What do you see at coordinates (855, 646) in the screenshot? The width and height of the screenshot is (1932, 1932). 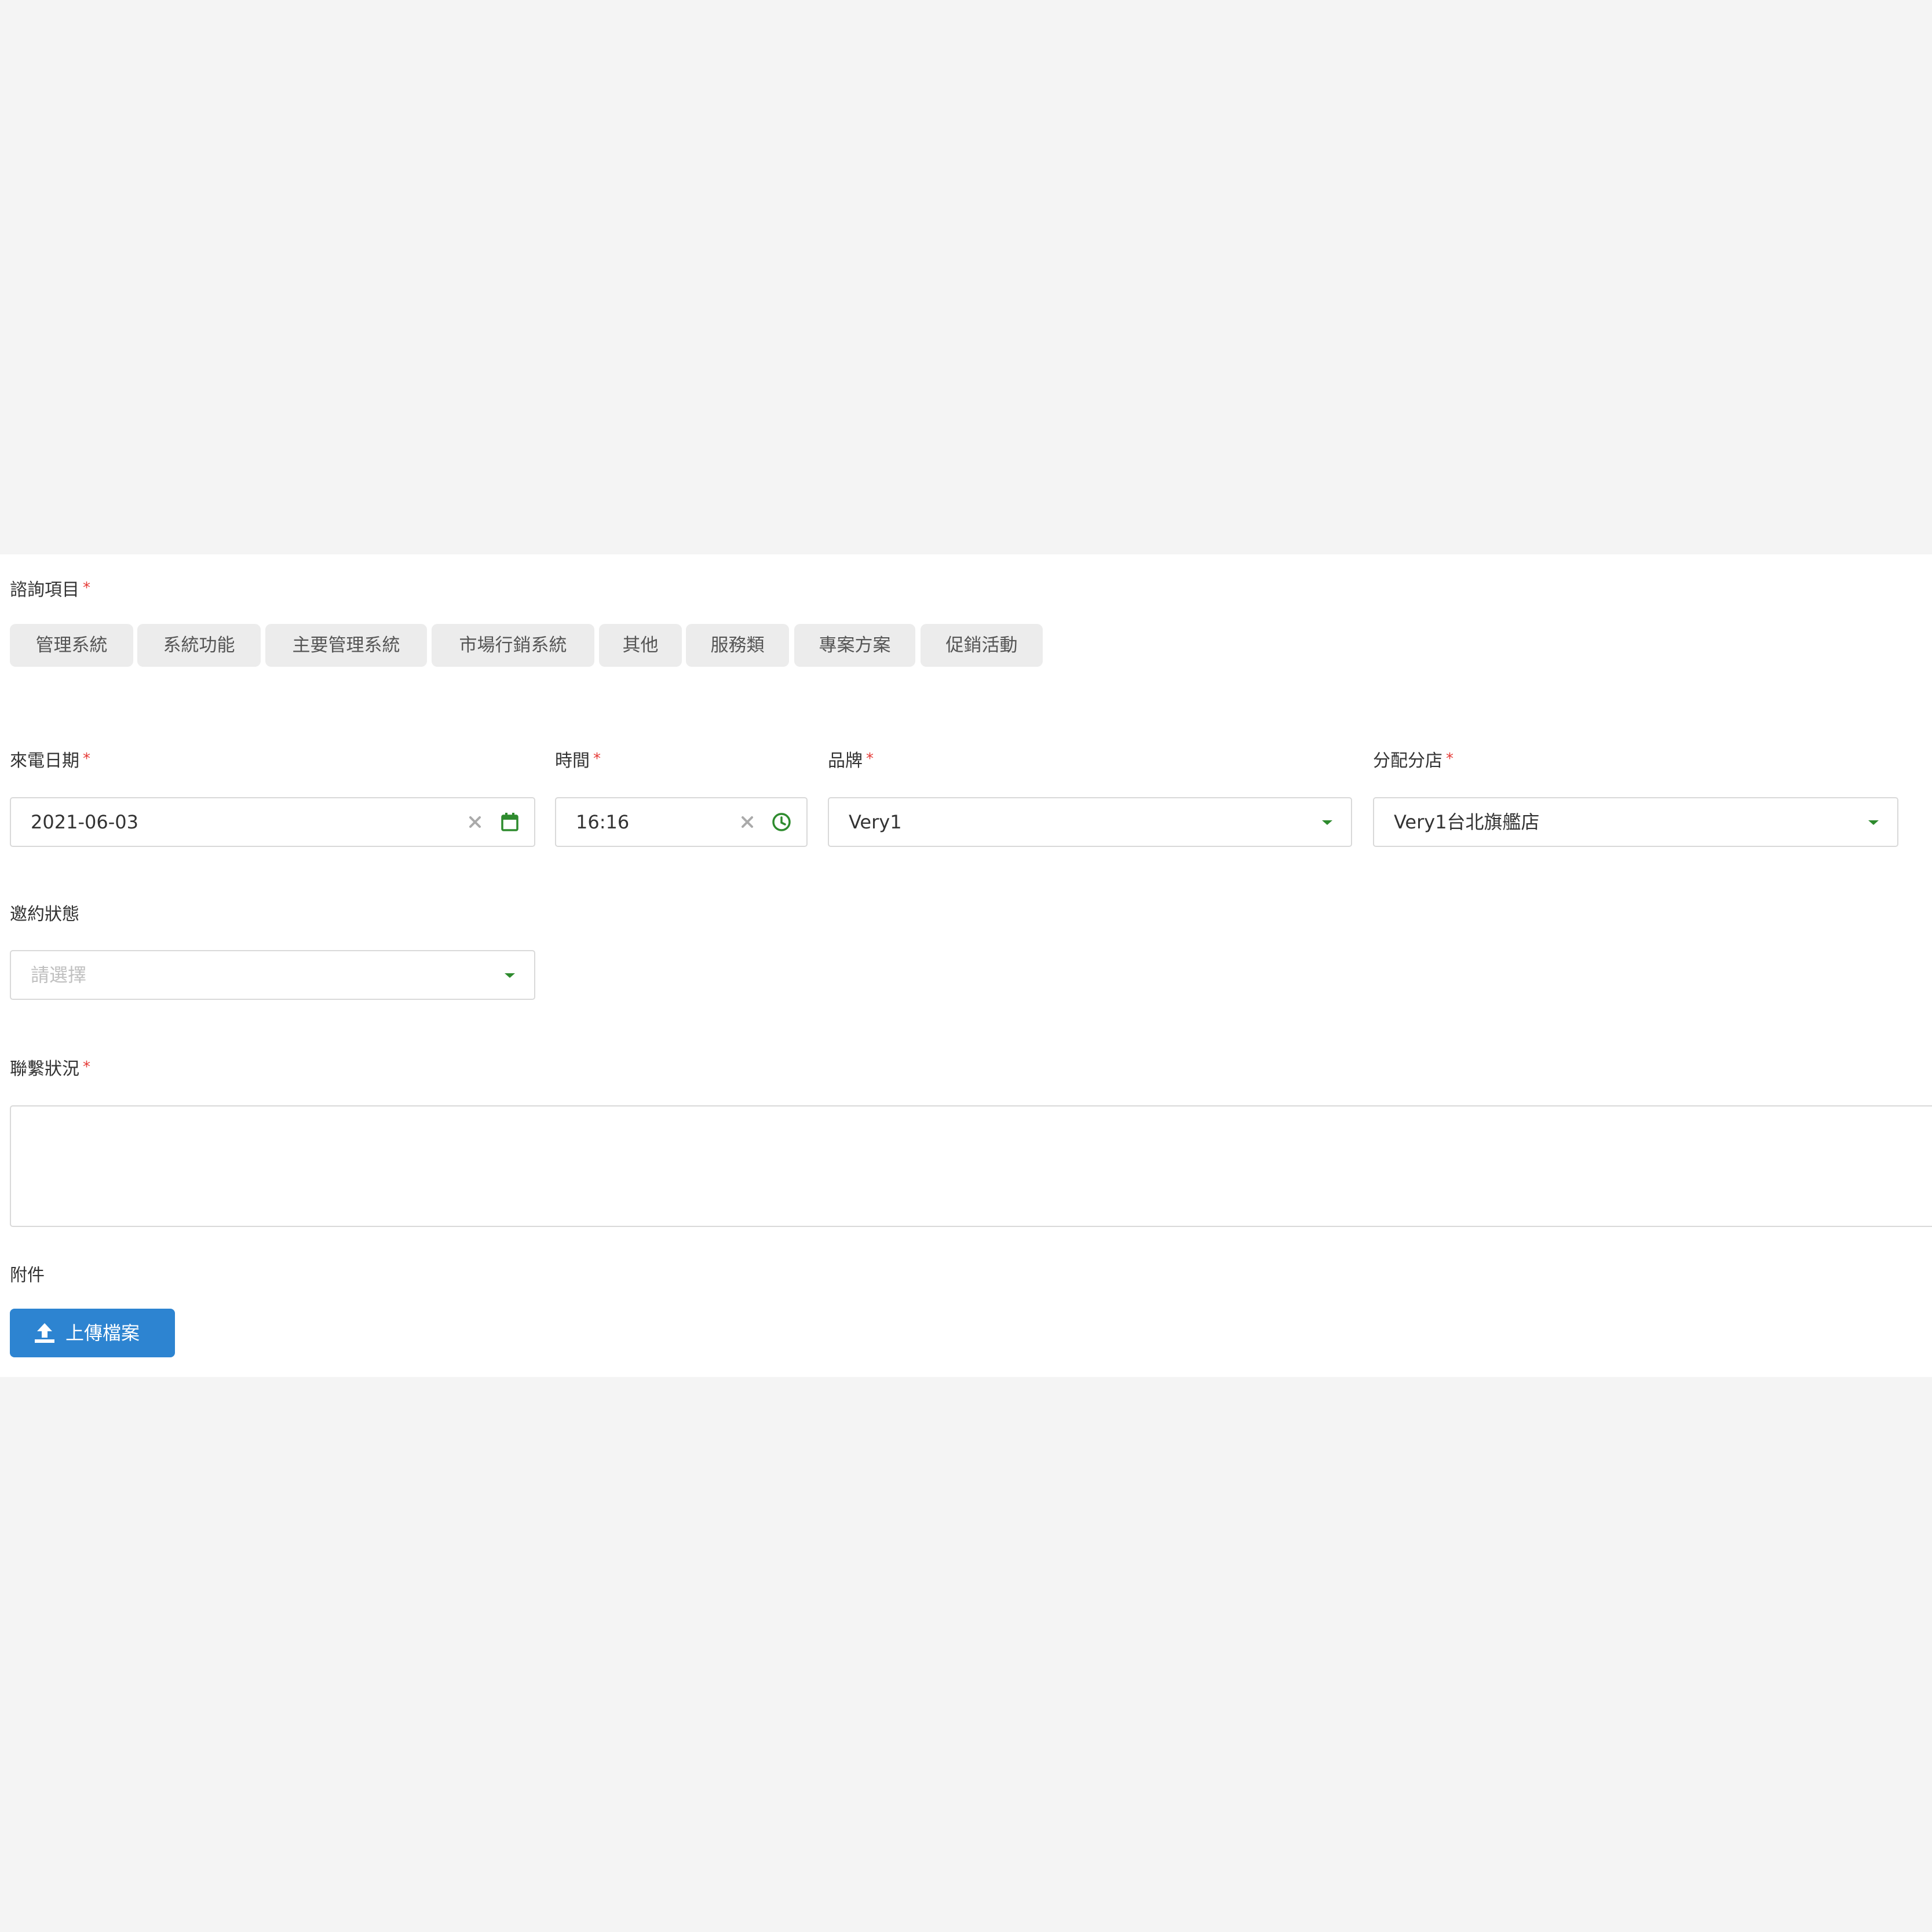 I see `tag-project-plan: 專案方案` at bounding box center [855, 646].